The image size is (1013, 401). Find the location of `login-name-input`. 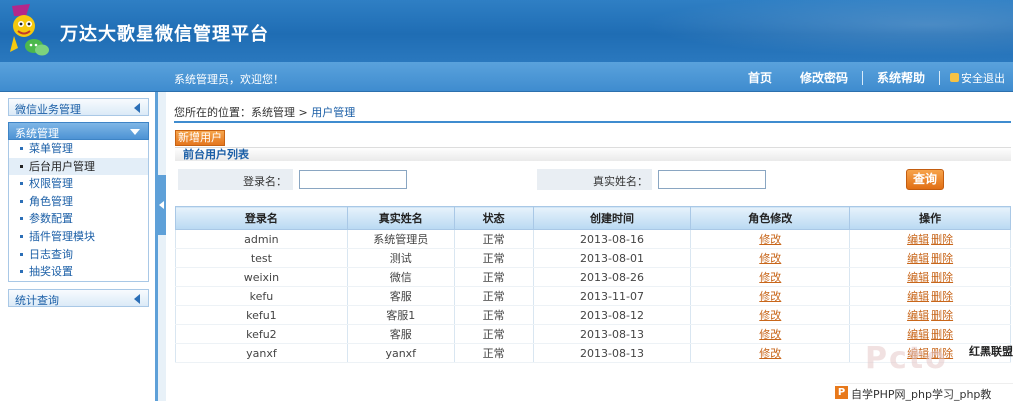

login-name-input is located at coordinates (353, 179).